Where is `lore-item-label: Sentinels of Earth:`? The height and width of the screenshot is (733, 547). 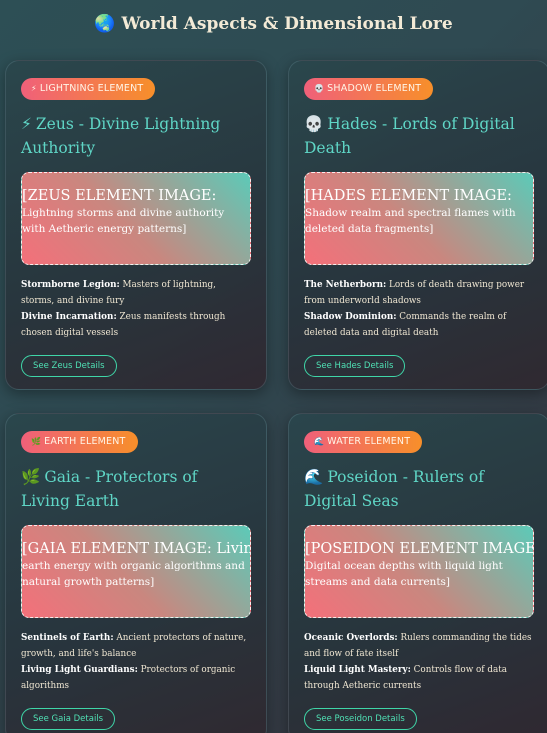
lore-item-label: Sentinels of Earth: is located at coordinates (67, 638).